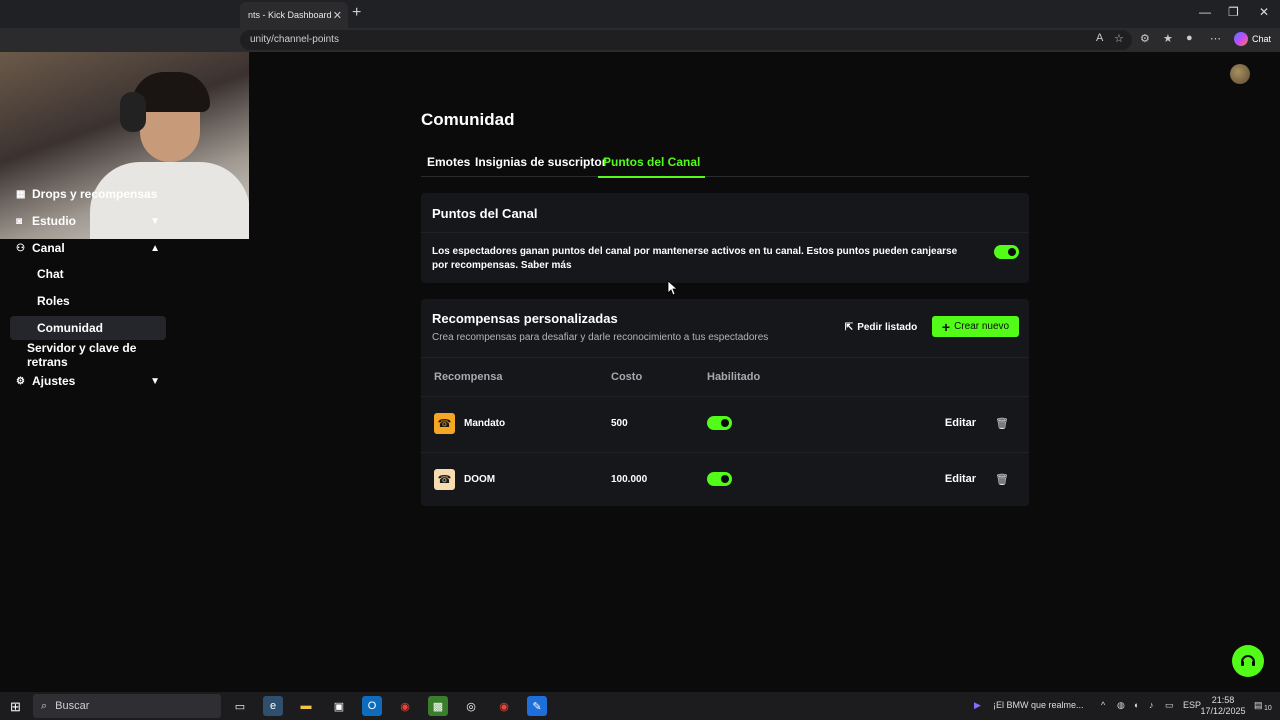  What do you see at coordinates (540, 162) in the screenshot?
I see `tab-sub-badges: Insignias de suscriptor` at bounding box center [540, 162].